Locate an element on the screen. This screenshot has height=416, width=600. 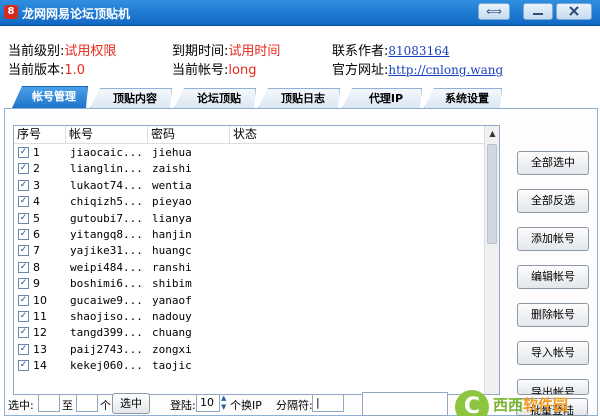
table-row: ✓ 11 shaojiso... nadouy is located at coordinates (249, 317).